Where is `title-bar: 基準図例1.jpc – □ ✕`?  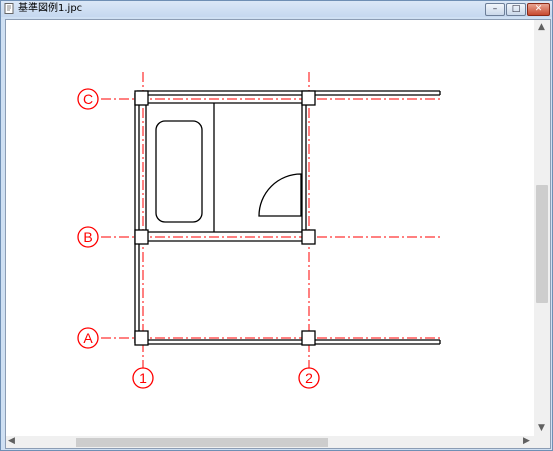 title-bar: 基準図例1.jpc – □ ✕ is located at coordinates (276, 9).